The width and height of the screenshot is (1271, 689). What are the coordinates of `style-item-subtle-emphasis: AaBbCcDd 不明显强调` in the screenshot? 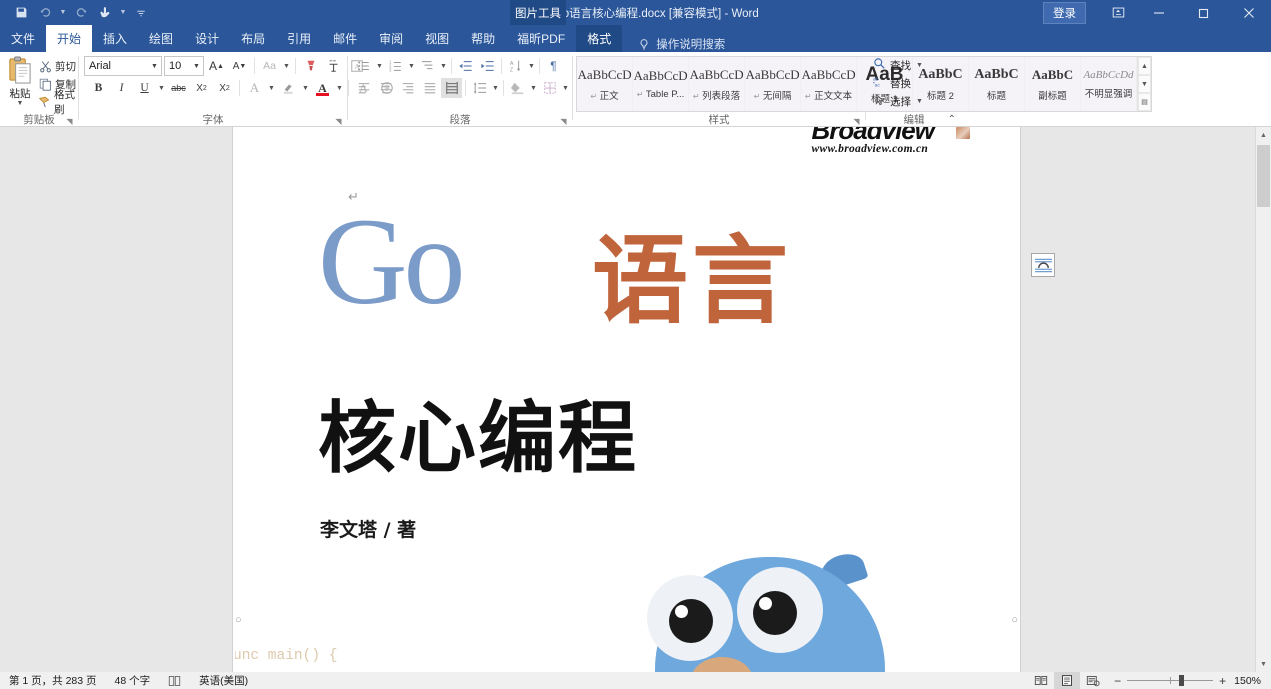 It's located at (1109, 84).